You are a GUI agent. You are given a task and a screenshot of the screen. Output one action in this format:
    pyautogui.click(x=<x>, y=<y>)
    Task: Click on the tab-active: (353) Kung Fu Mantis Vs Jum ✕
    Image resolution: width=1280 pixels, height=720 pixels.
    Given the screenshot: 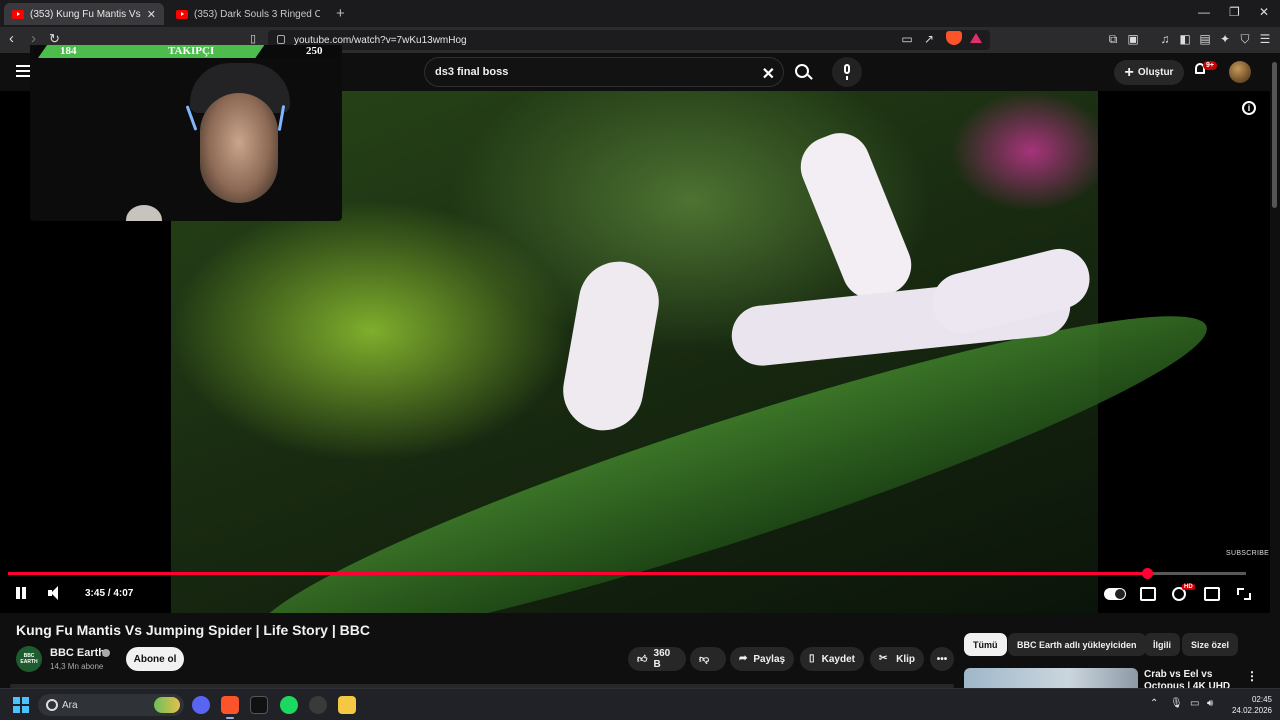 What is the action you would take?
    pyautogui.click(x=84, y=14)
    